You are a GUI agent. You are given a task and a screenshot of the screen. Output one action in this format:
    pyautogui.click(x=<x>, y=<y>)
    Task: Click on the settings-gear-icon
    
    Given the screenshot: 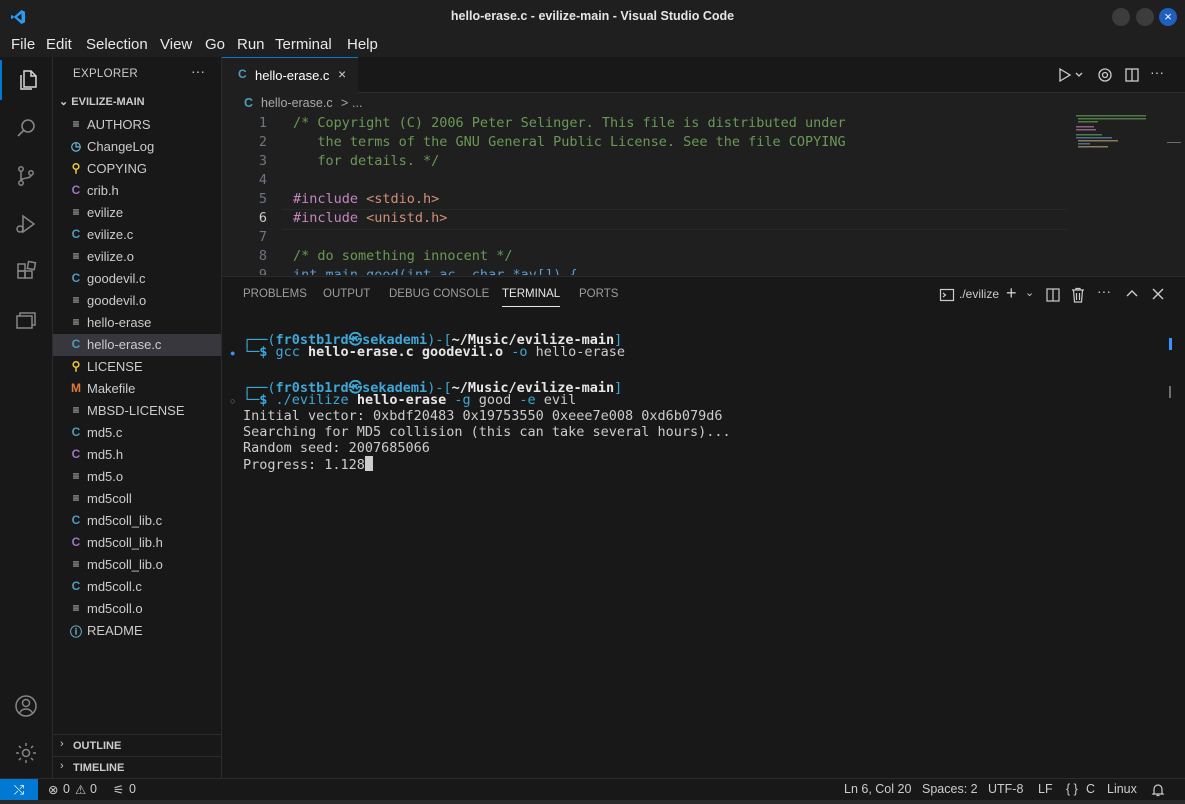 What is the action you would take?
    pyautogui.click(x=1105, y=75)
    